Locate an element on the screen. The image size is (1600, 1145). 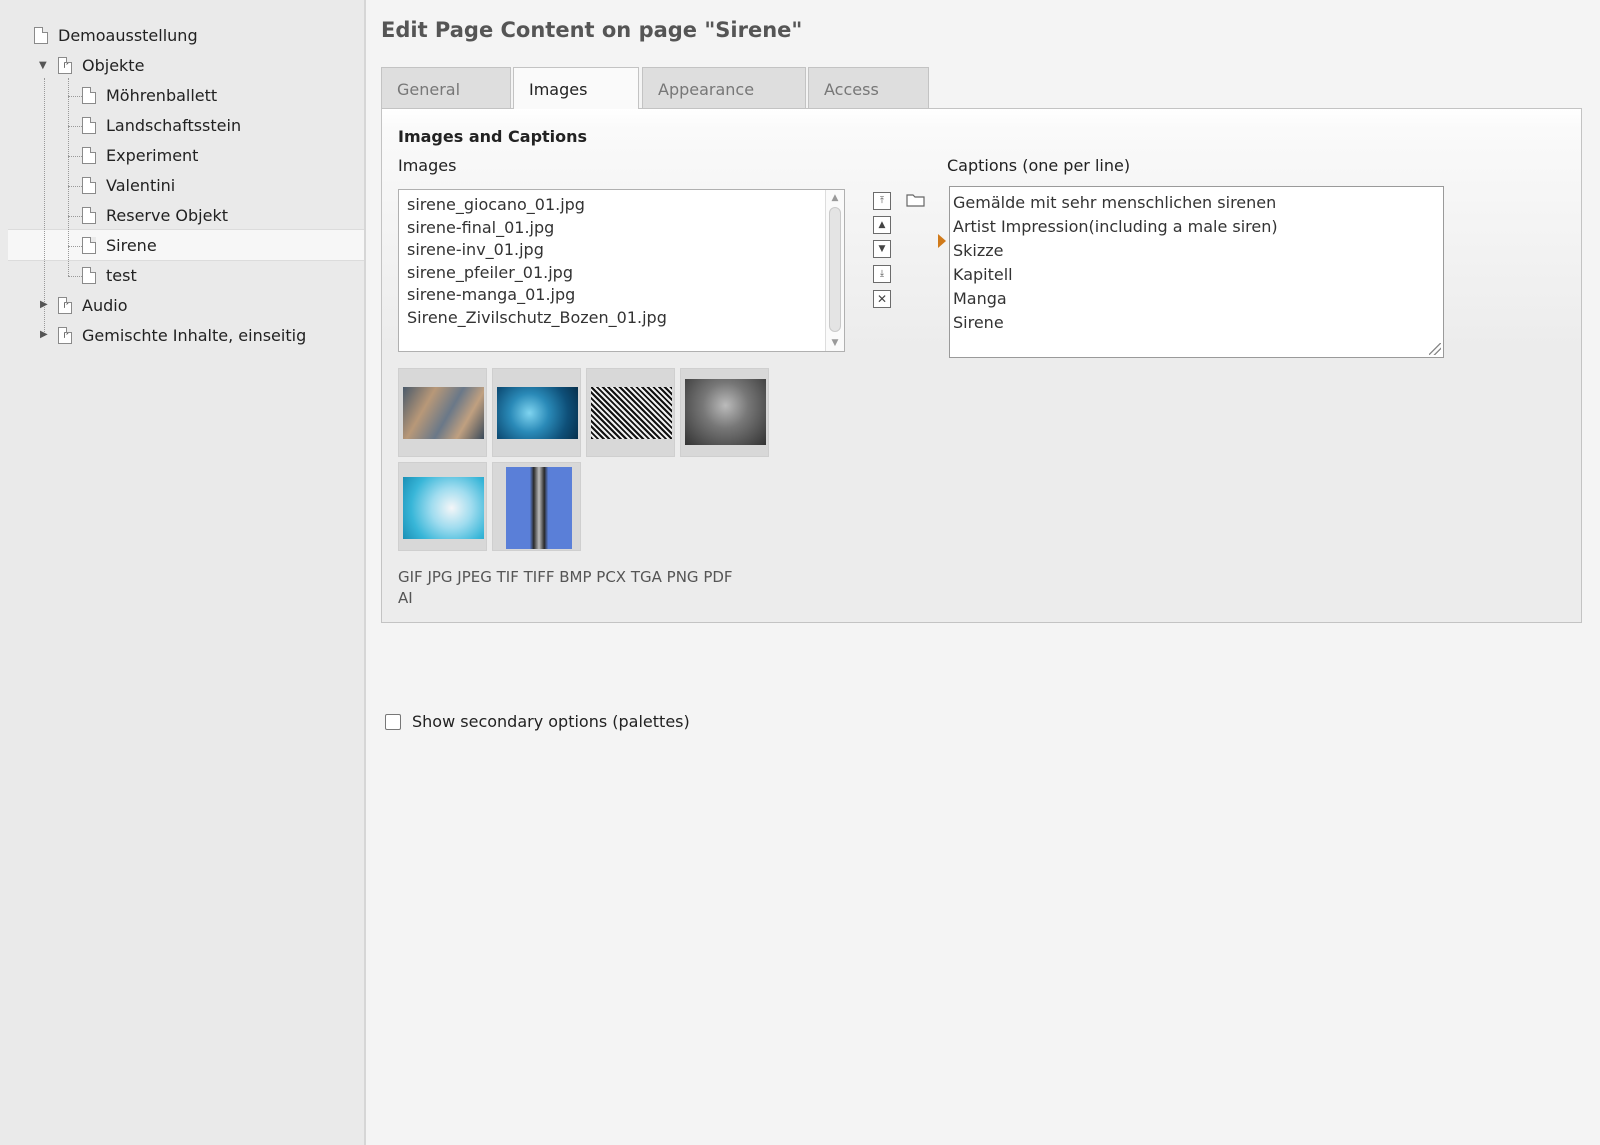
captions-field-label: Captions (one per line) is located at coordinates (1039, 165).